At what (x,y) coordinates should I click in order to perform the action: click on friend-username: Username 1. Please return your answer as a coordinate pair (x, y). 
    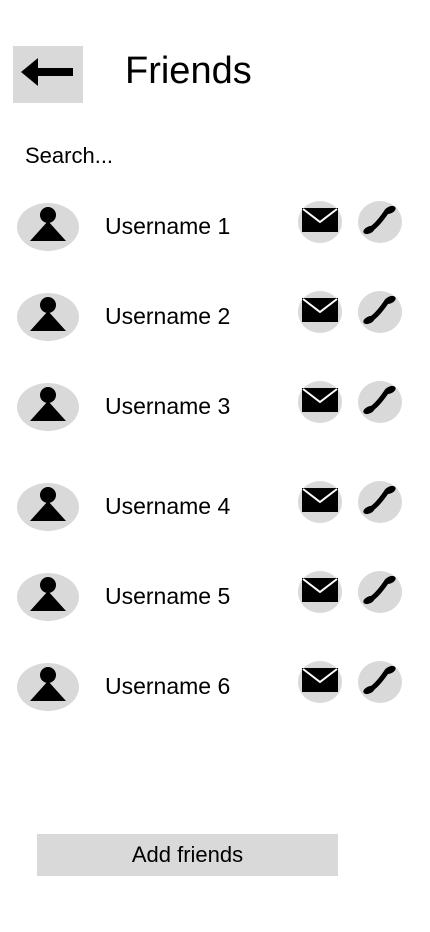
    Looking at the image, I should click on (168, 226).